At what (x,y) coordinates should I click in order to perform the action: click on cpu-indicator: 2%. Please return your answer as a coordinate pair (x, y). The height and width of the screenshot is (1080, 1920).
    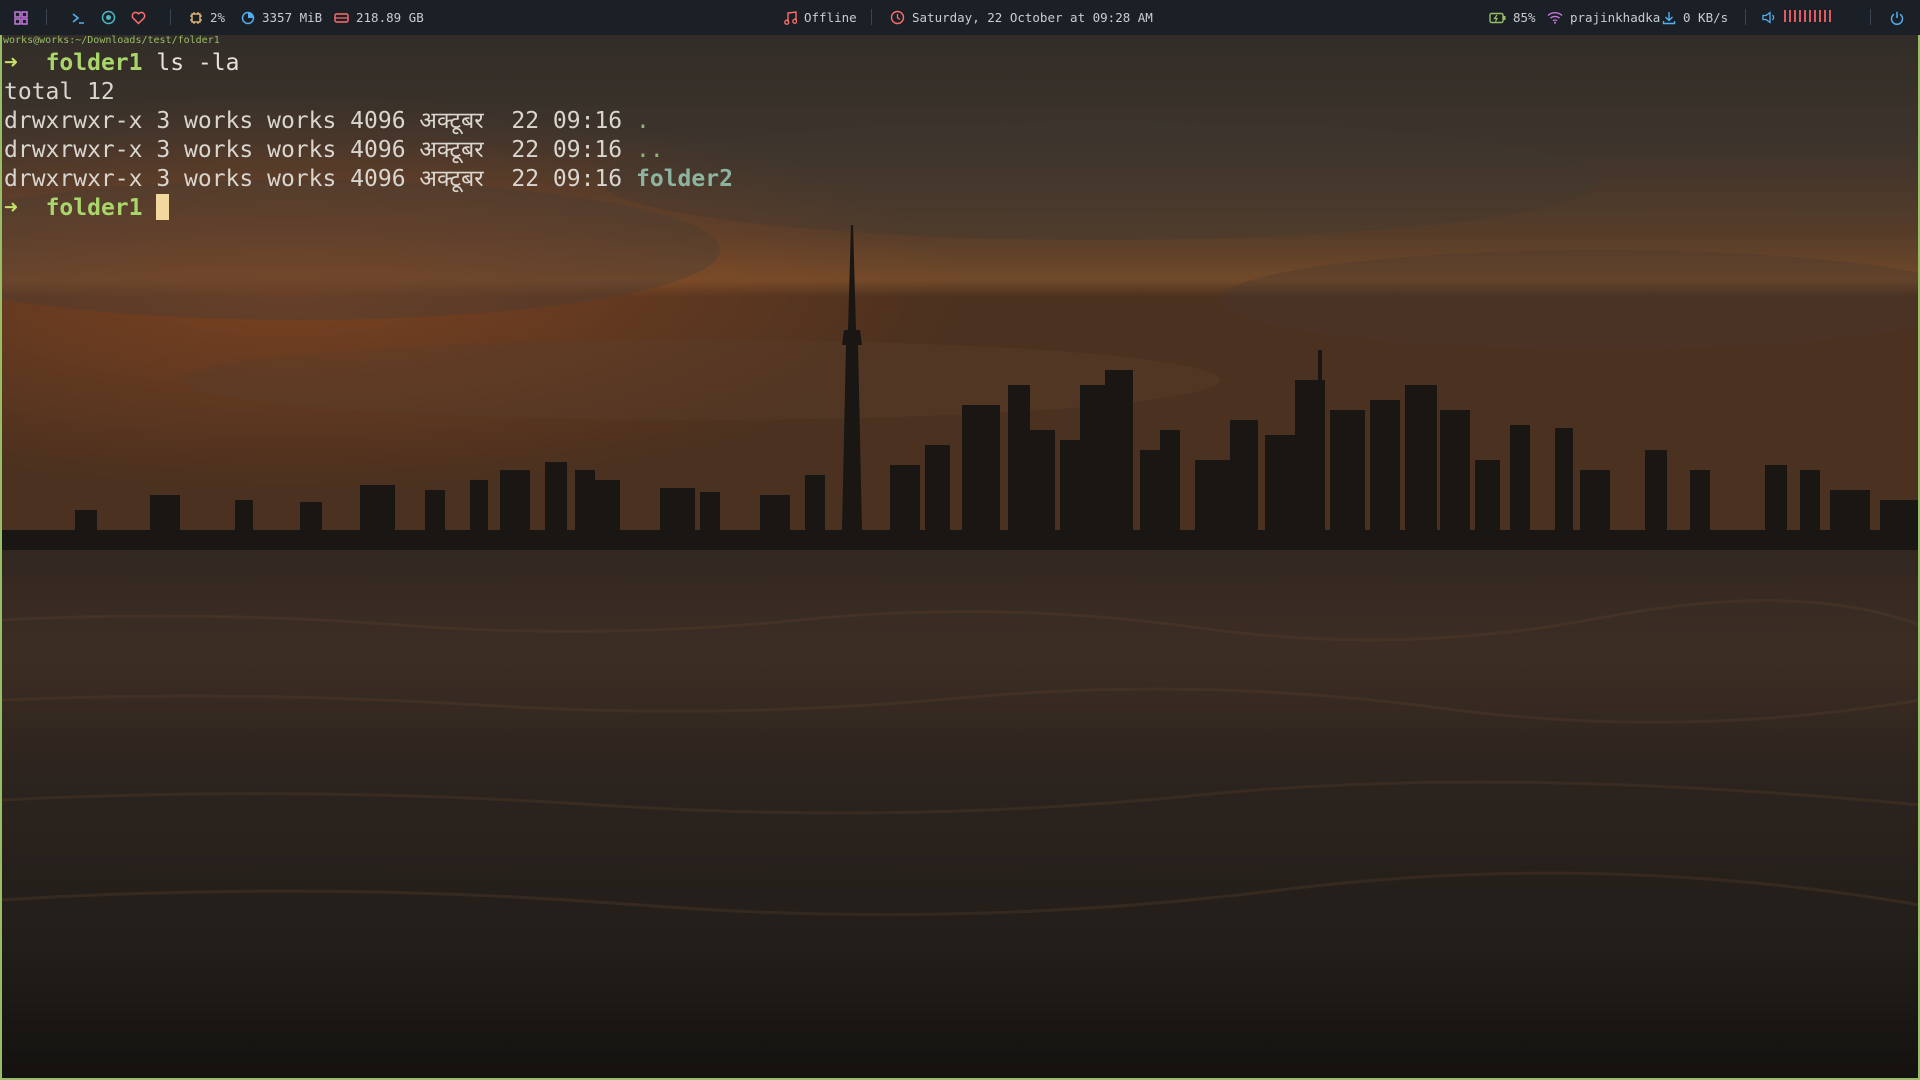
    Looking at the image, I should click on (207, 17).